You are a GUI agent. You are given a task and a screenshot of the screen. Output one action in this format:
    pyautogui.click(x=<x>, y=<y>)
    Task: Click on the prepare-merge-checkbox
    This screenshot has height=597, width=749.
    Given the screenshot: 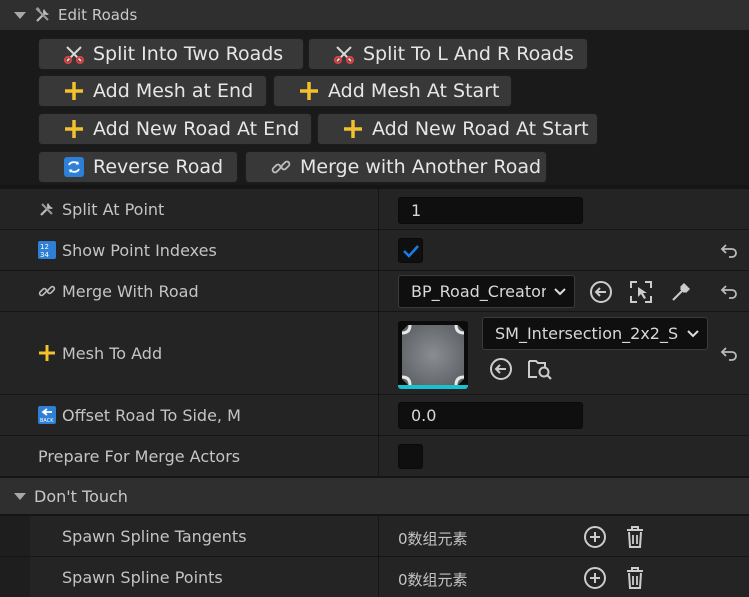 What is the action you would take?
    pyautogui.click(x=410, y=456)
    